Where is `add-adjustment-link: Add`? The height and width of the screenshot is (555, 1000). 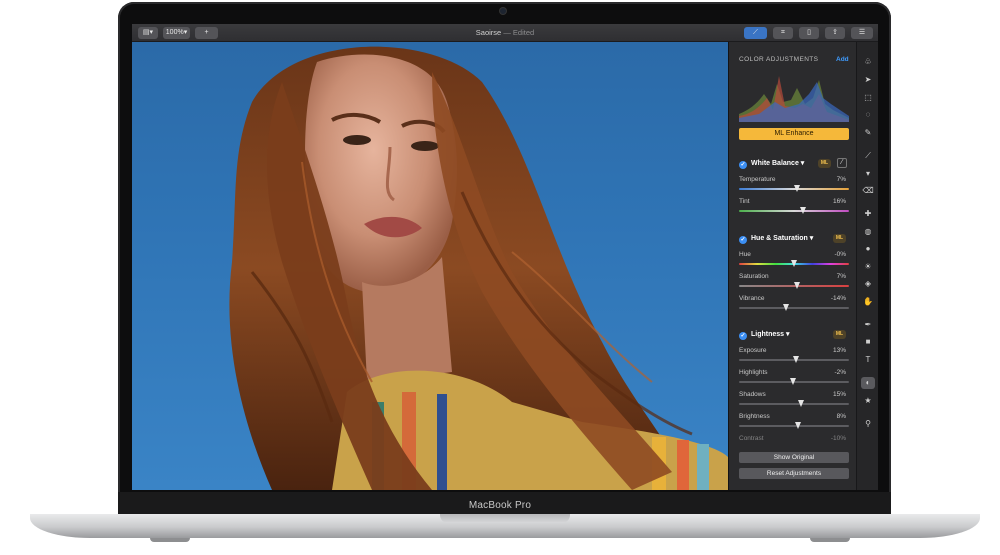 add-adjustment-link: Add is located at coordinates (842, 59).